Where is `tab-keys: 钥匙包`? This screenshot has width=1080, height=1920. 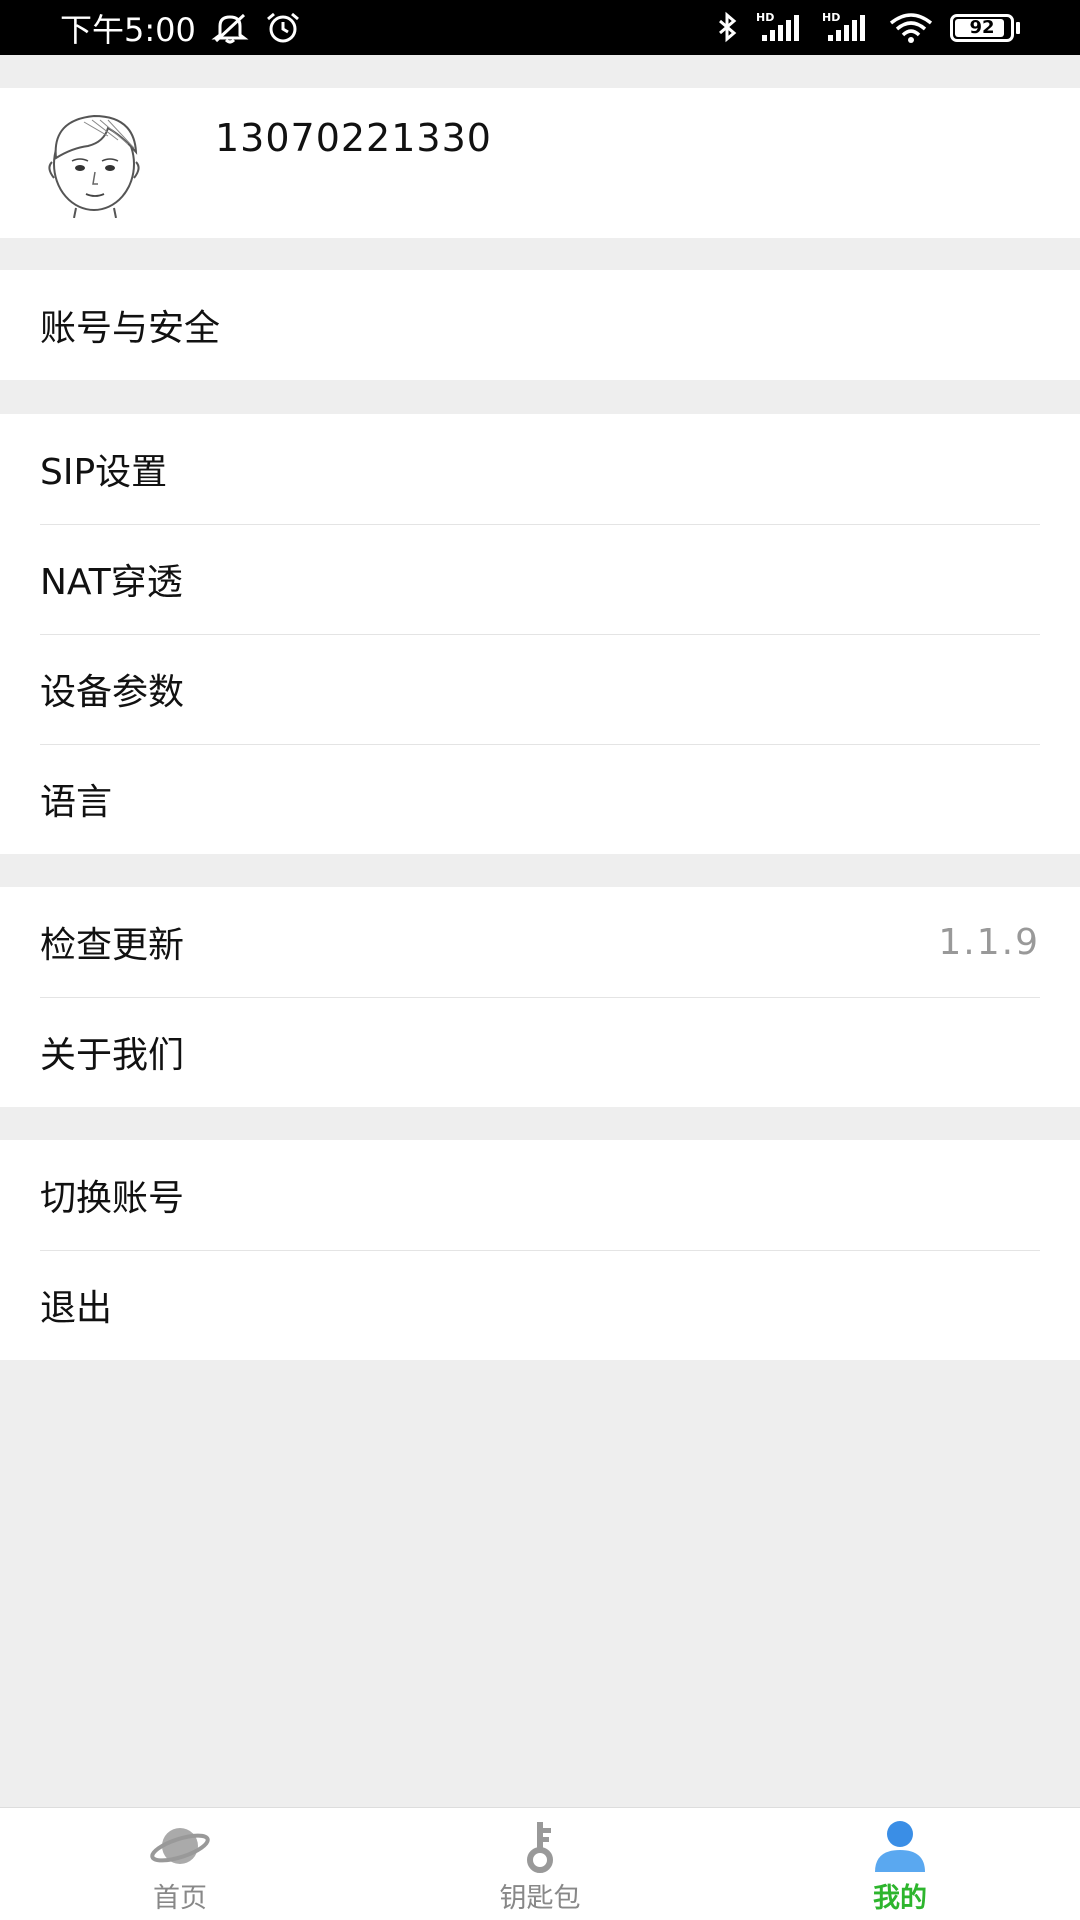
tab-keys: 钥匙包 is located at coordinates (540, 1864).